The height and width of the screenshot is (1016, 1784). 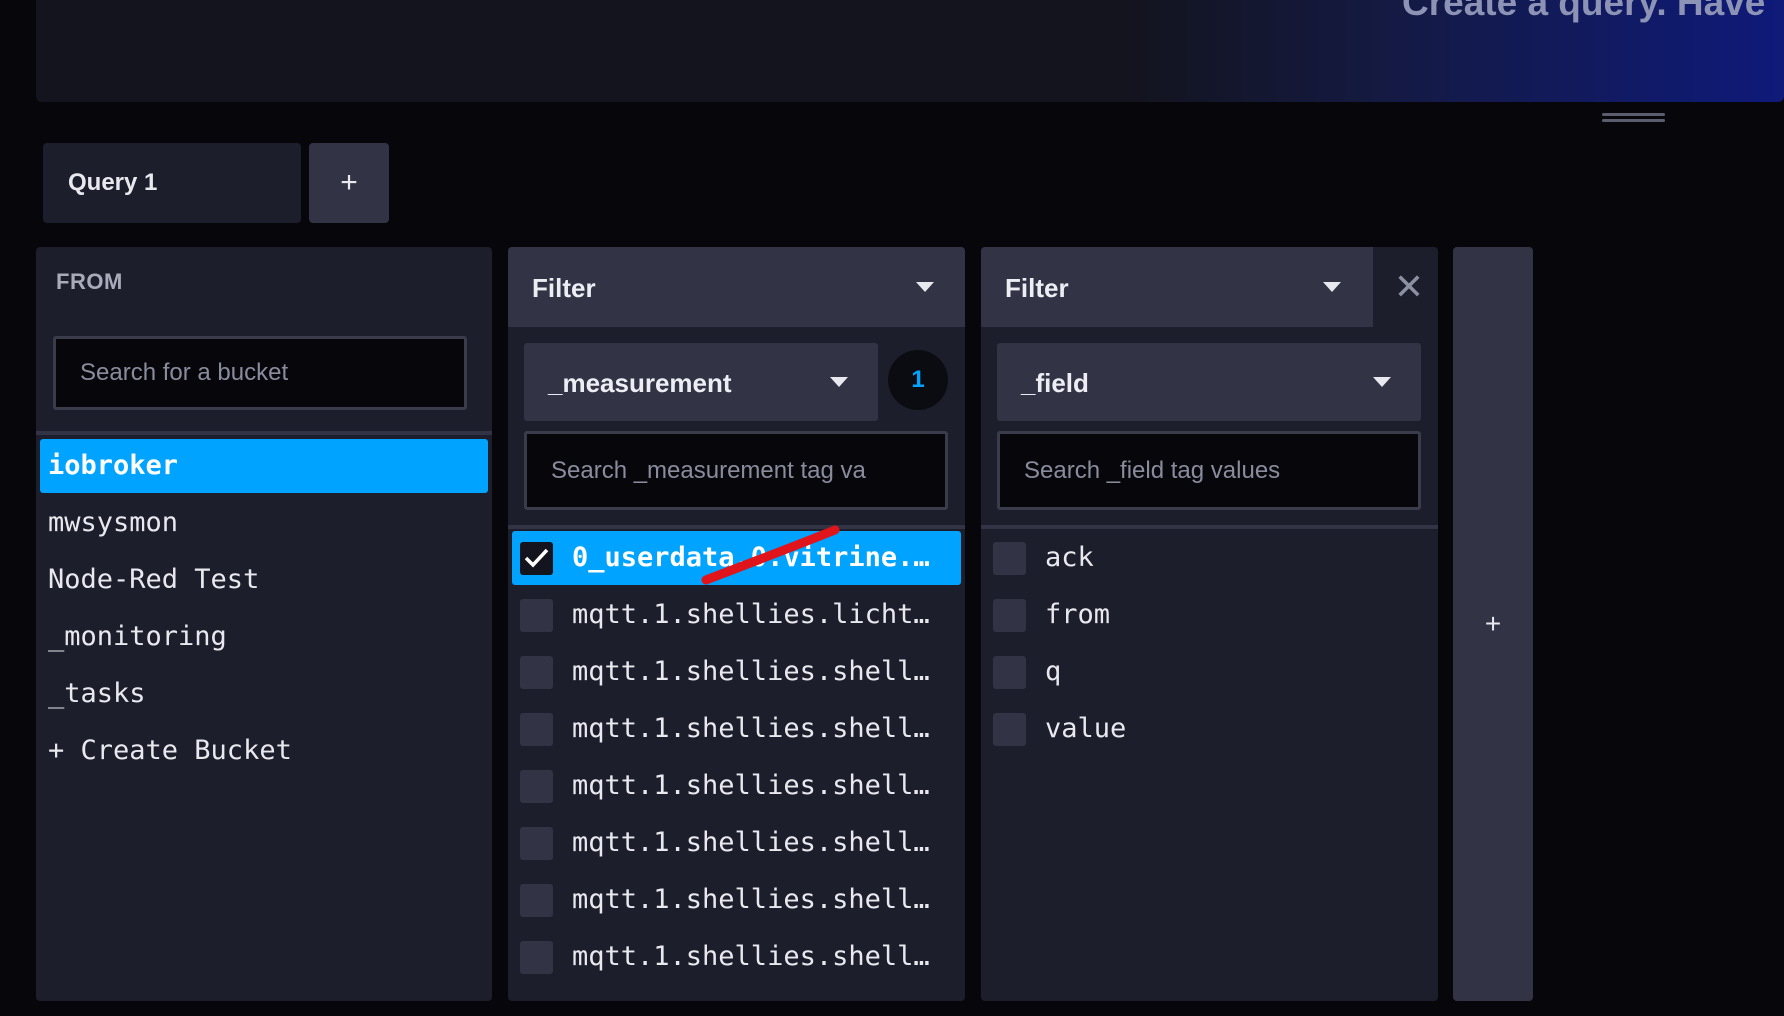 I want to click on bucket-item-node-red-test: Node-Red Test, so click(x=264, y=580).